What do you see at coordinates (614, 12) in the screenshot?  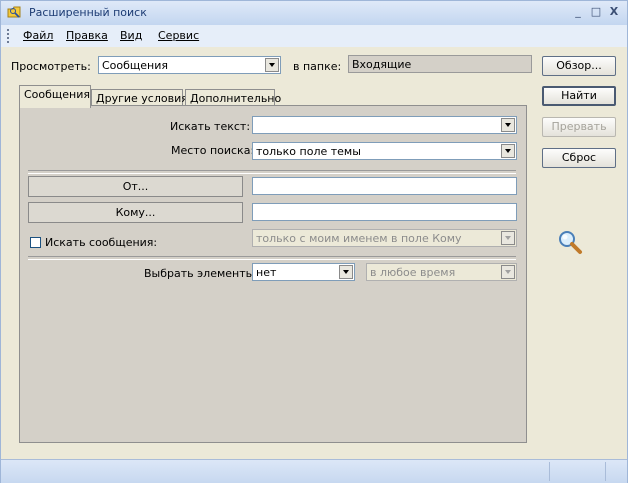 I see `close-button: X` at bounding box center [614, 12].